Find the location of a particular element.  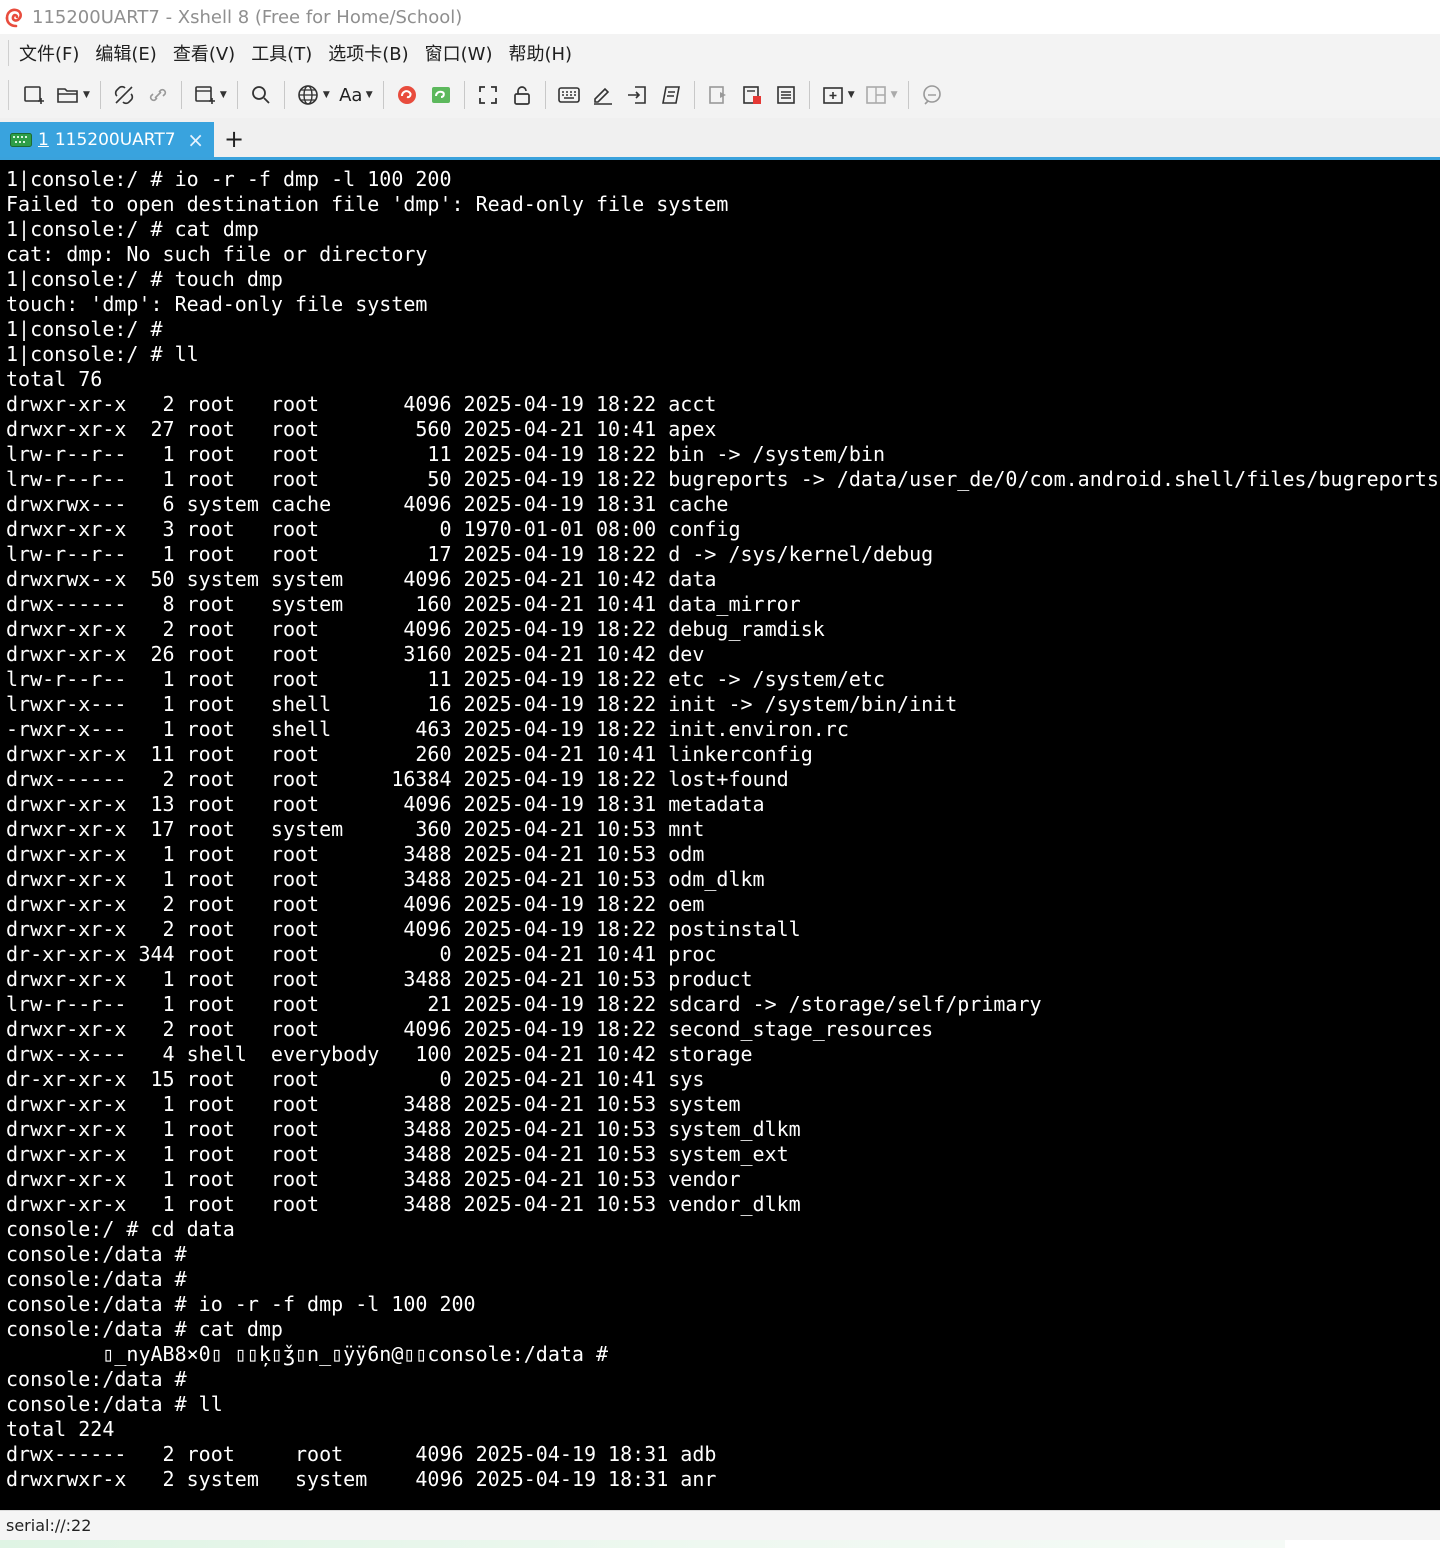

open-folder-button is located at coordinates (68, 95).